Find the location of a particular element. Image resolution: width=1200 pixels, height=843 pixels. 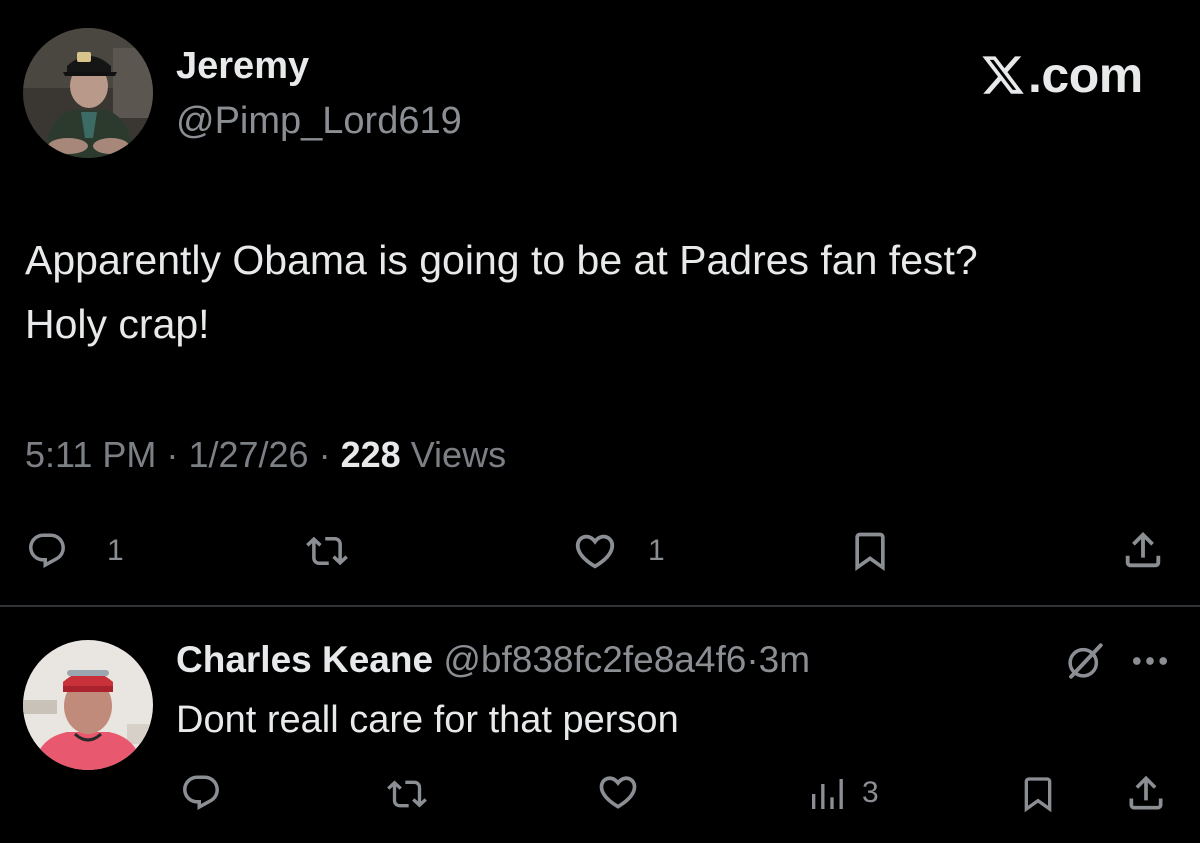

author-name: Jeremy is located at coordinates (242, 66).